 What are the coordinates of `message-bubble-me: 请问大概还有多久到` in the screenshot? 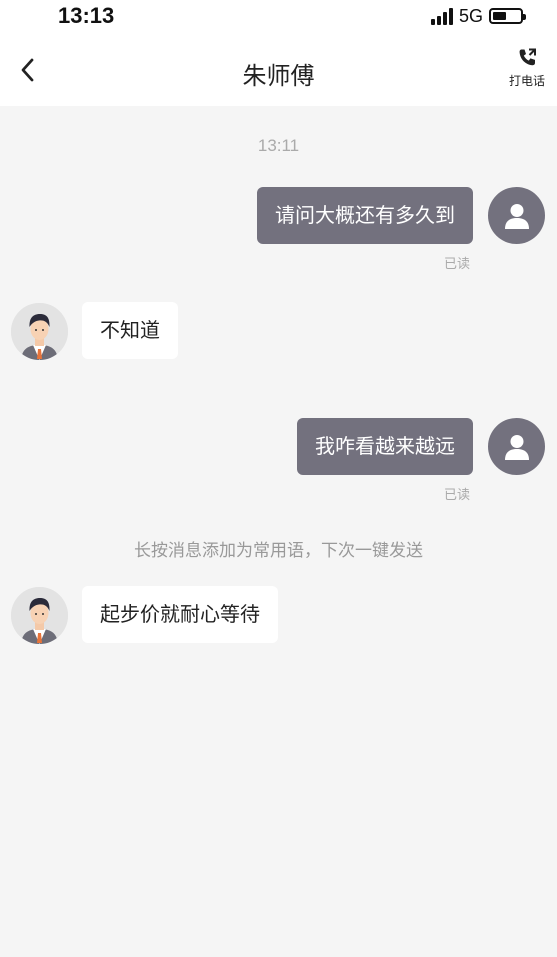 It's located at (365, 215).